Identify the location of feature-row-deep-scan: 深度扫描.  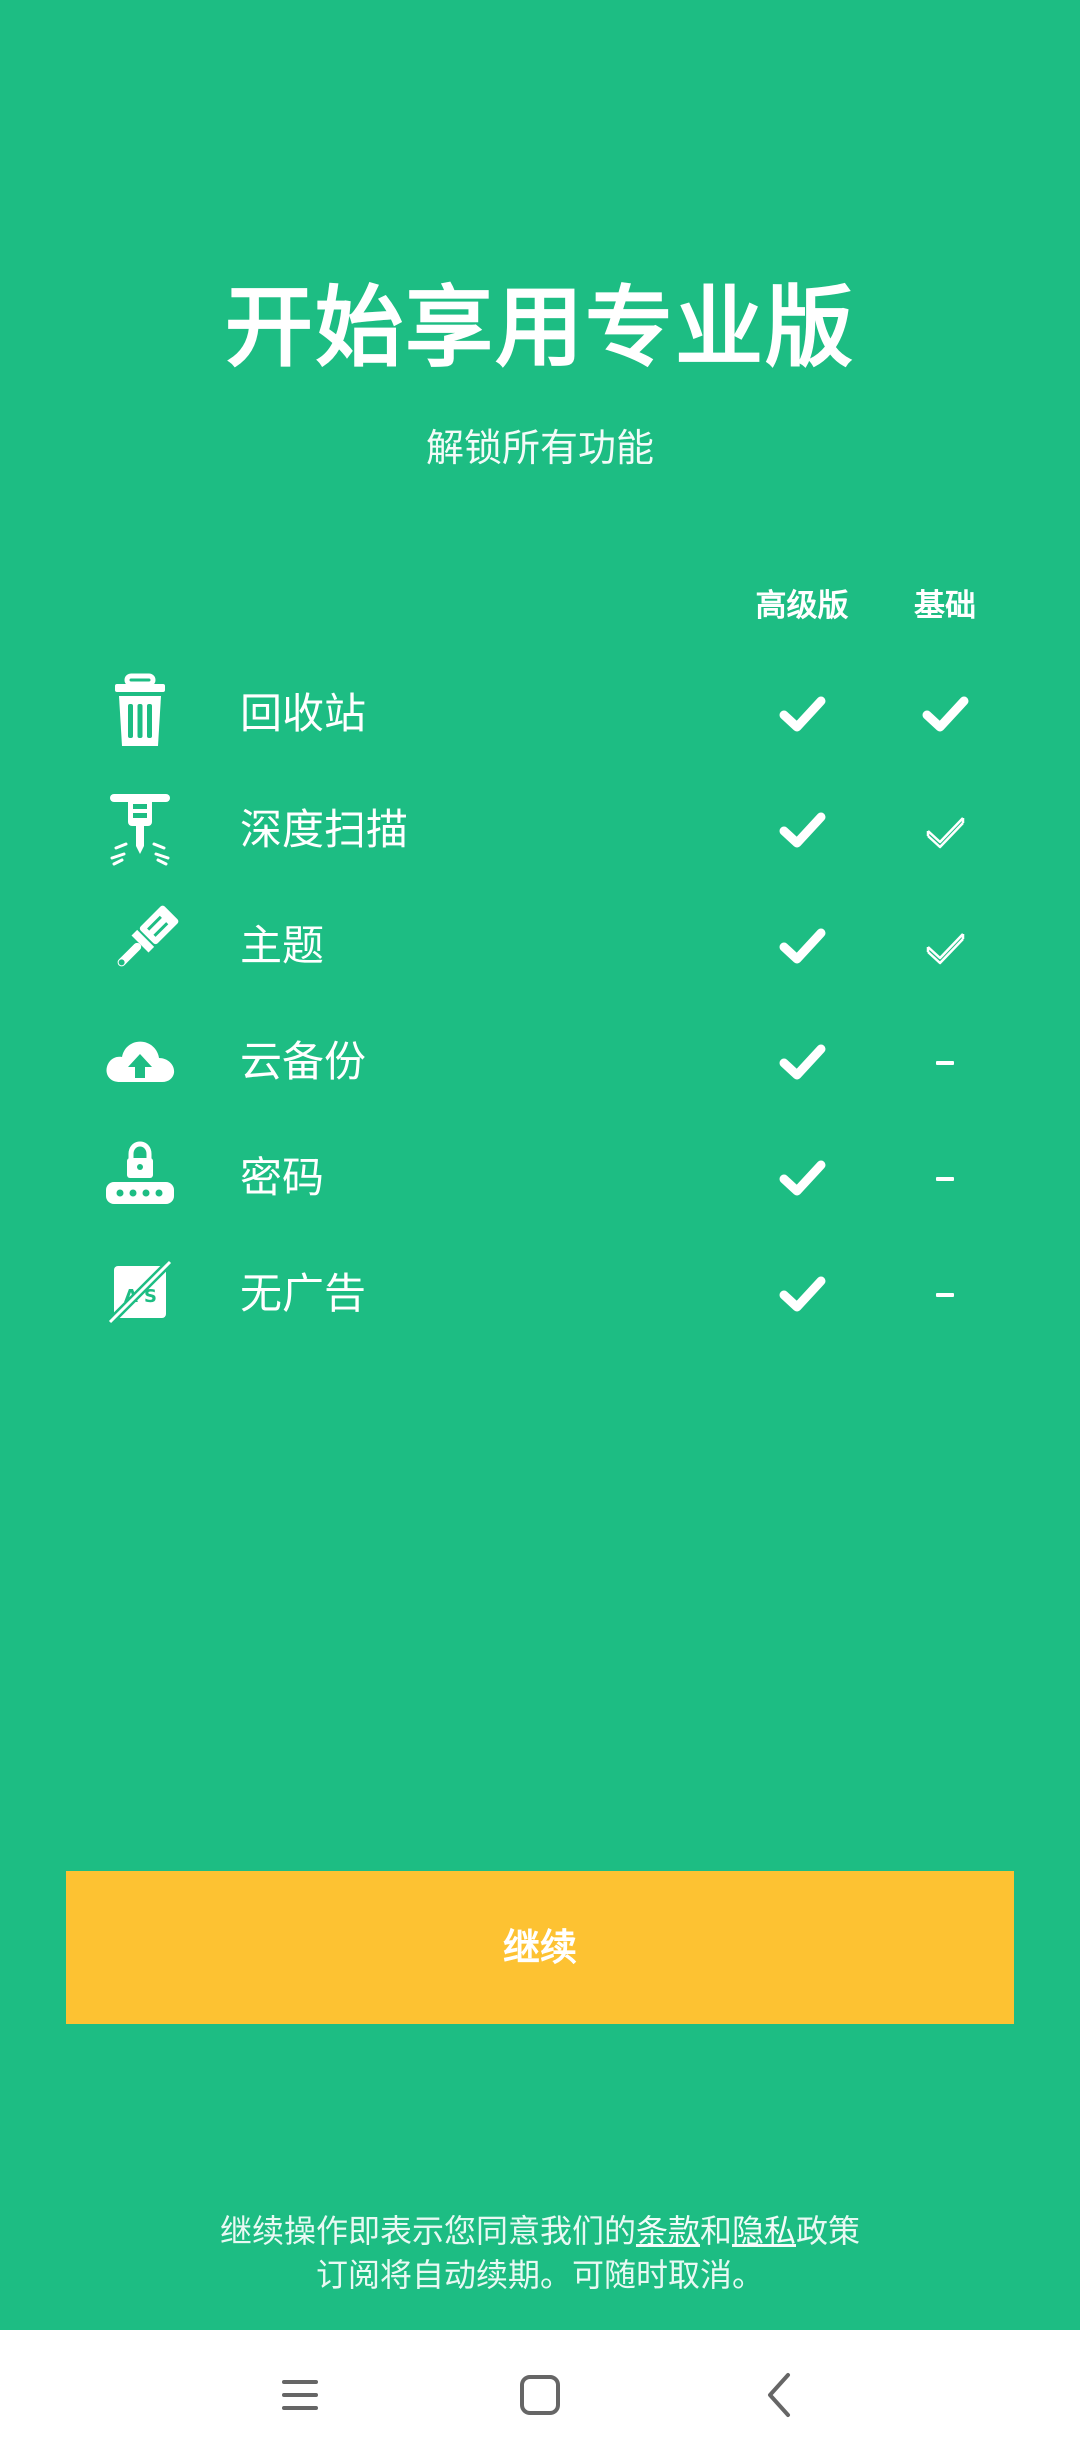
(540, 830).